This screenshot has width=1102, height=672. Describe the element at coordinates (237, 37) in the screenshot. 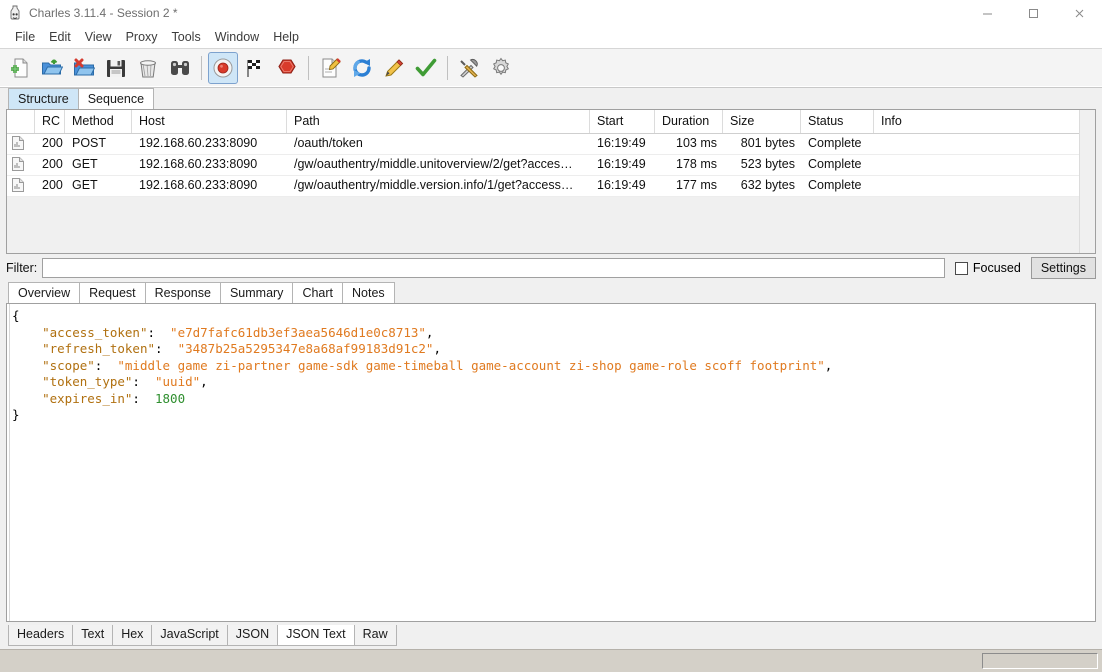

I see `menu-window: Window` at that location.